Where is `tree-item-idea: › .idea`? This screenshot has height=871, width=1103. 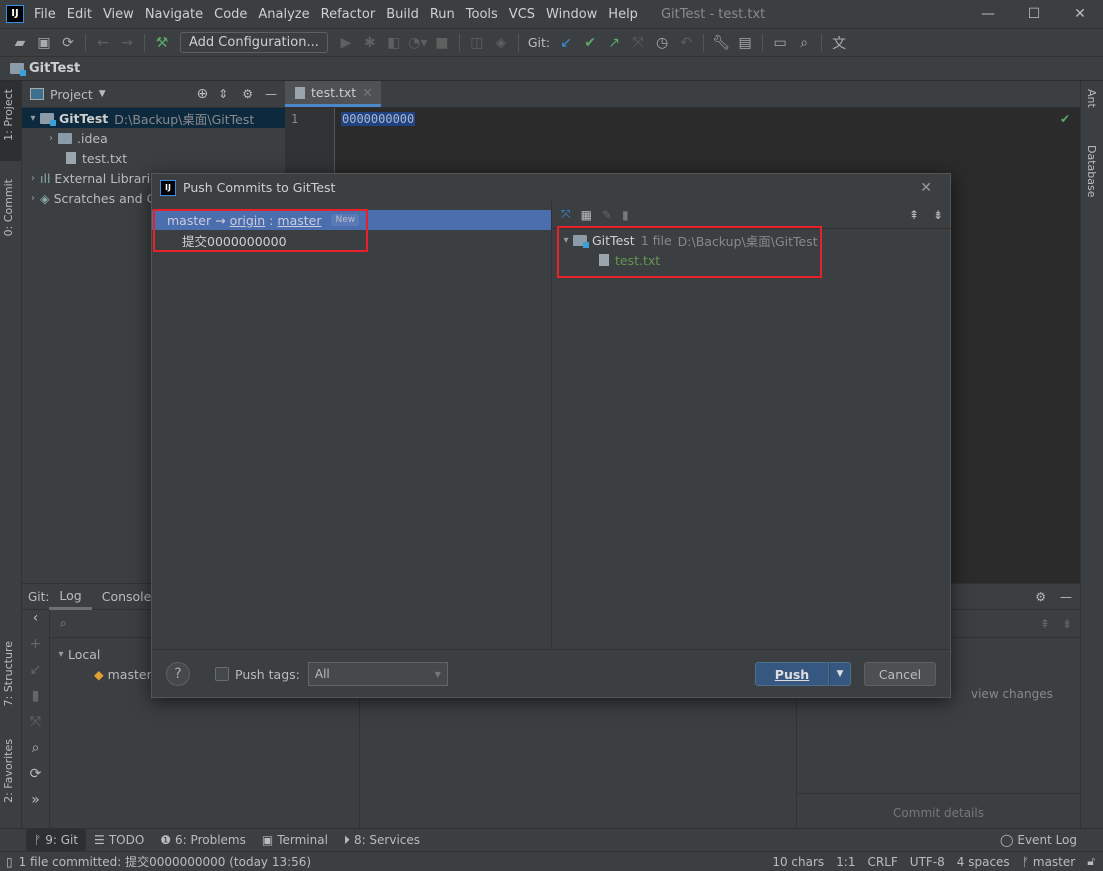 tree-item-idea: › .idea is located at coordinates (153, 138).